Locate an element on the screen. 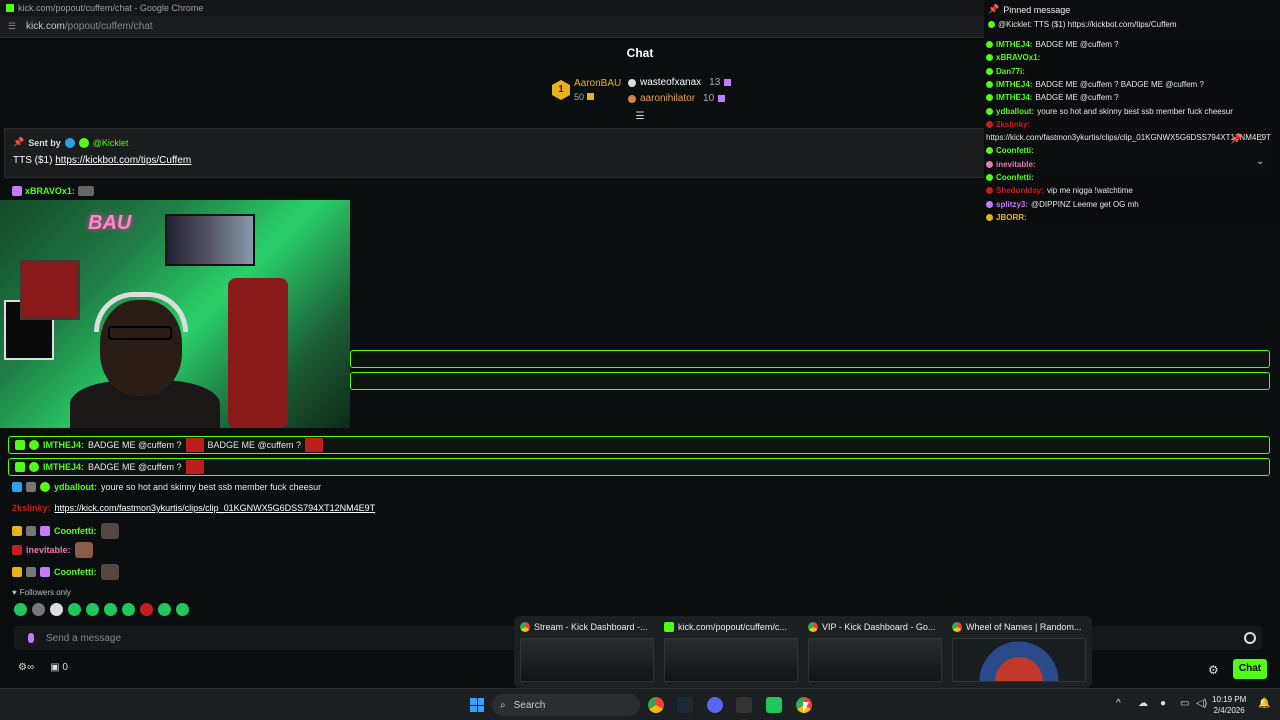  moderator-badge-icon is located at coordinates (17, 487).